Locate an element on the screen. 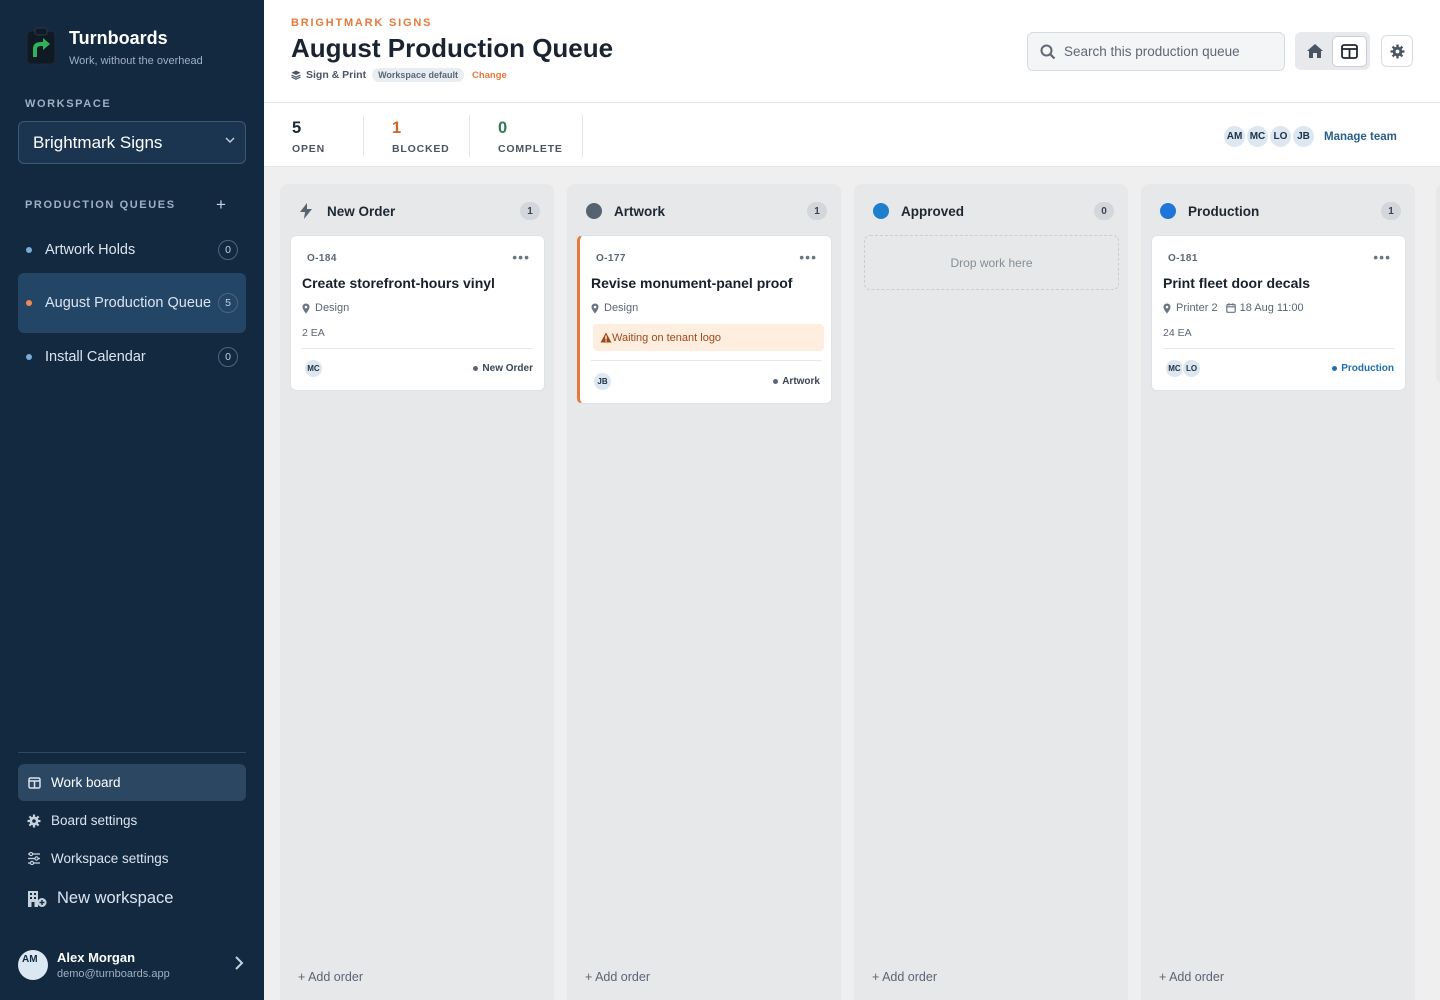 The height and width of the screenshot is (1000, 1440). stat-value: 1 is located at coordinates (397, 128).